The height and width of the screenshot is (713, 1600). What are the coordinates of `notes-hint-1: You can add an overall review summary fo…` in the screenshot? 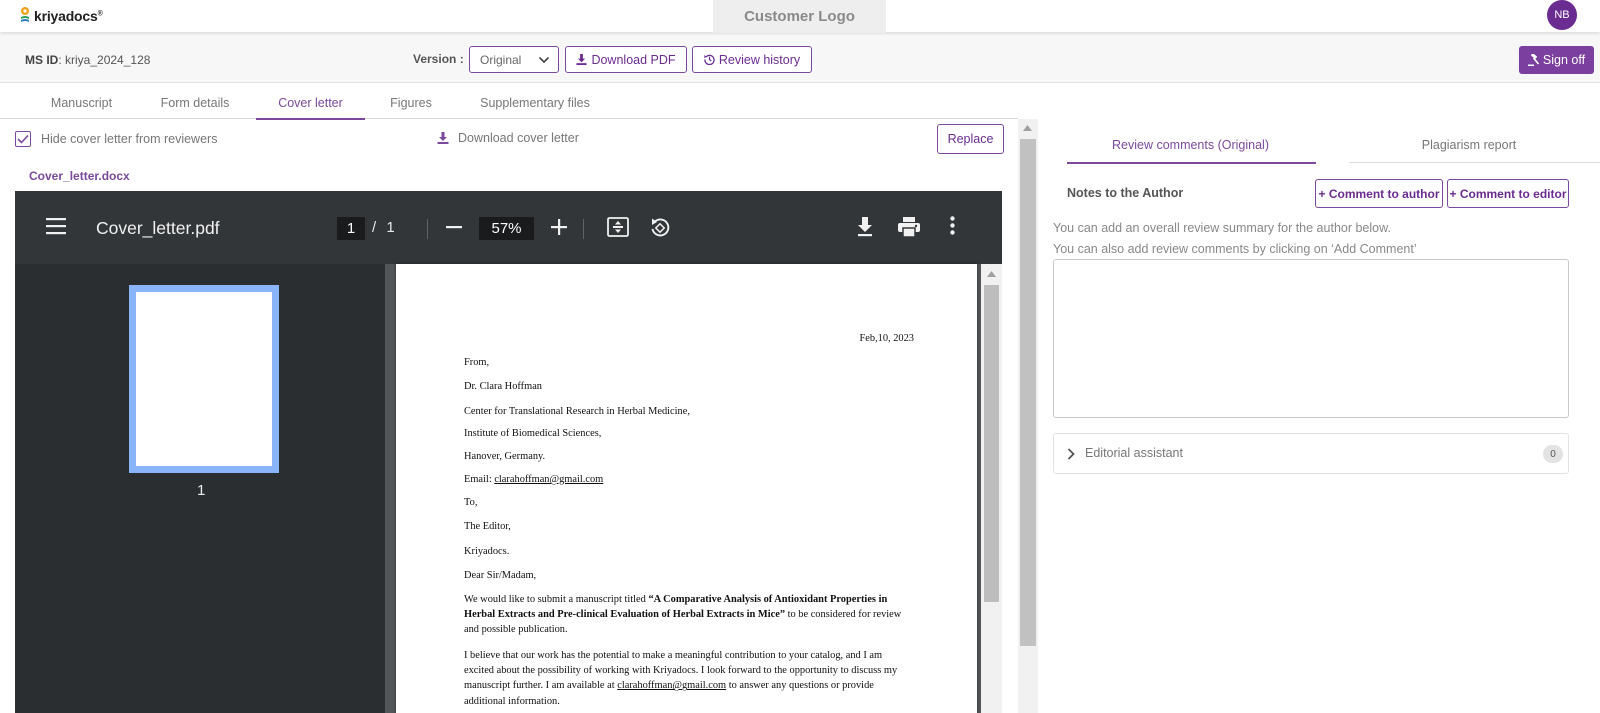 It's located at (1222, 228).